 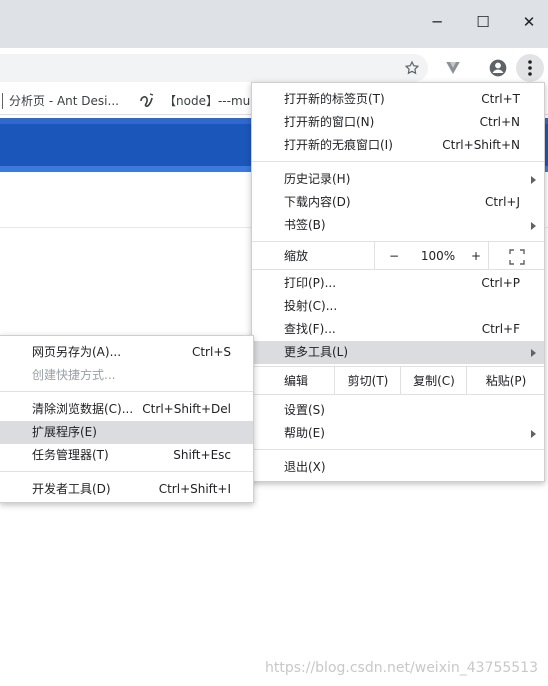 What do you see at coordinates (398, 122) in the screenshot?
I see `menu-item-new-window: 打开新的窗口(N) Ctrl+N` at bounding box center [398, 122].